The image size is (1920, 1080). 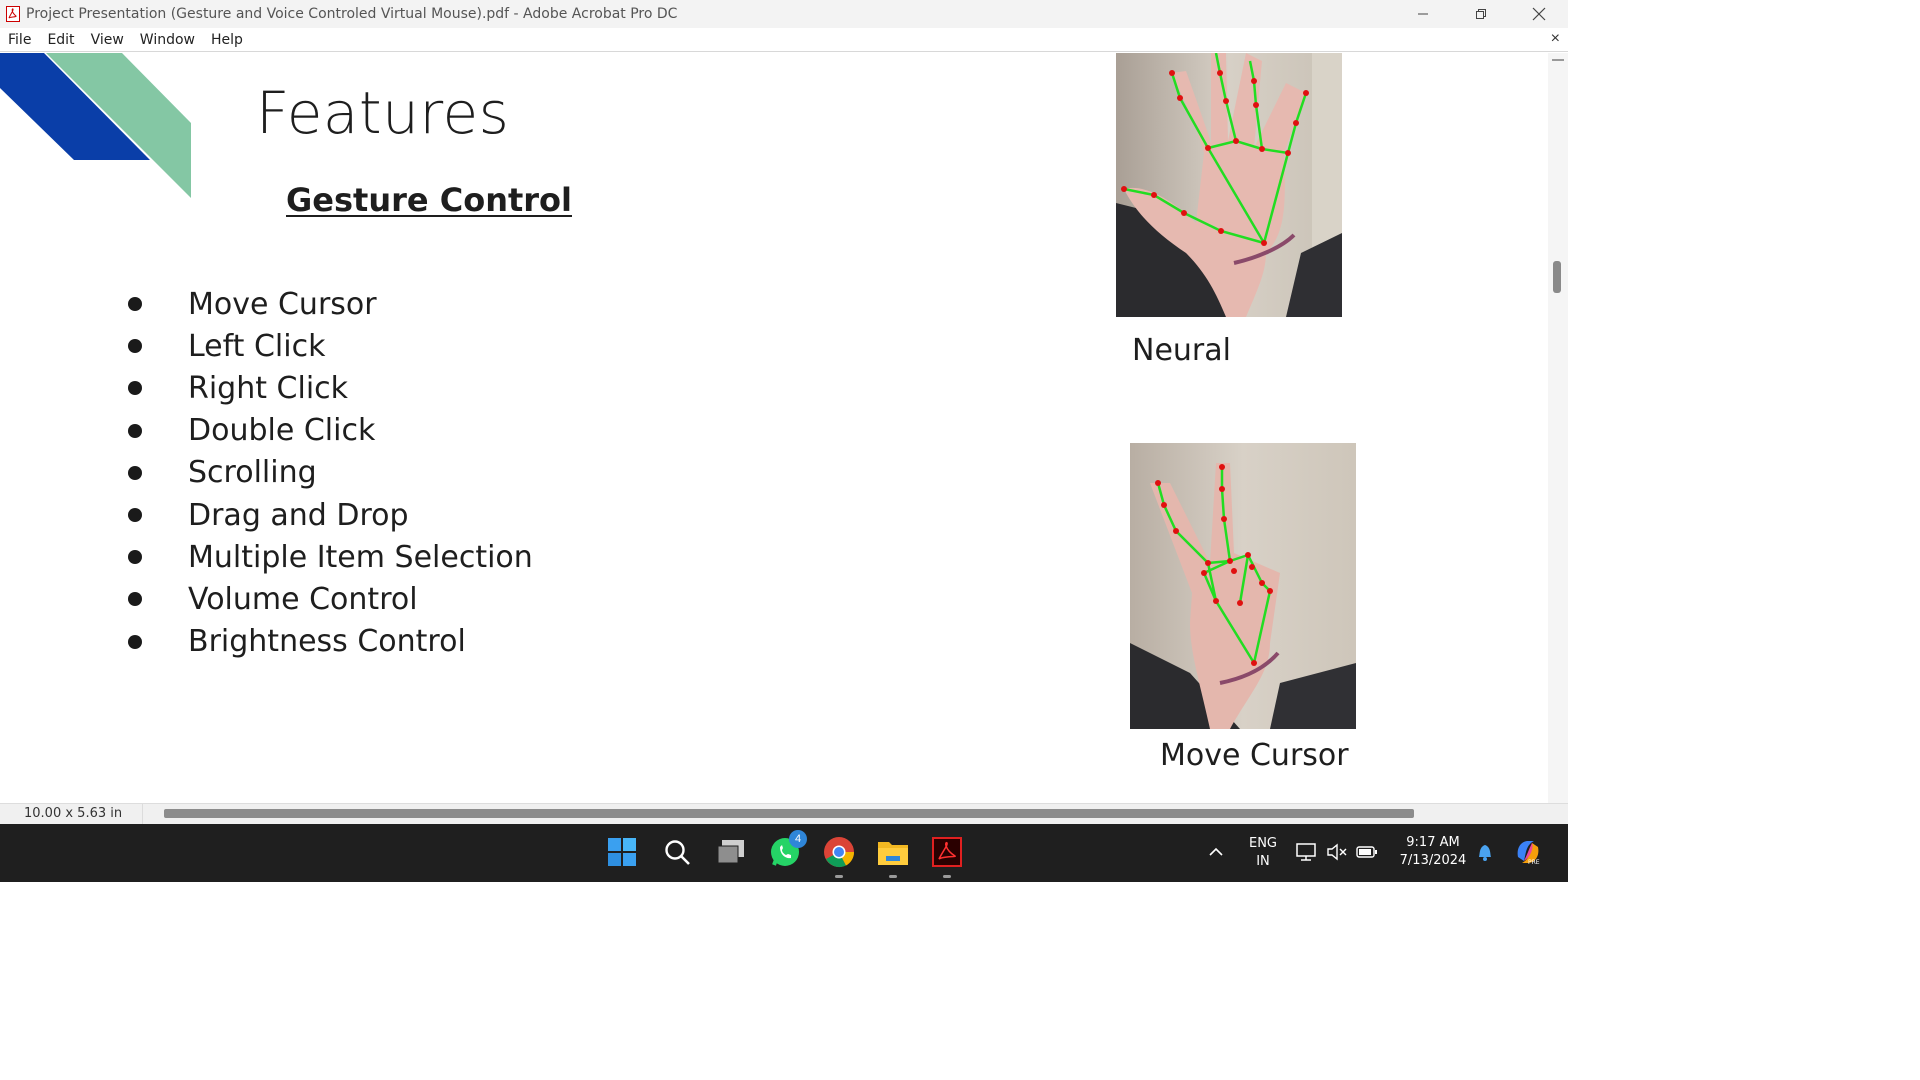 What do you see at coordinates (330, 346) in the screenshot?
I see `list-item: Left Click` at bounding box center [330, 346].